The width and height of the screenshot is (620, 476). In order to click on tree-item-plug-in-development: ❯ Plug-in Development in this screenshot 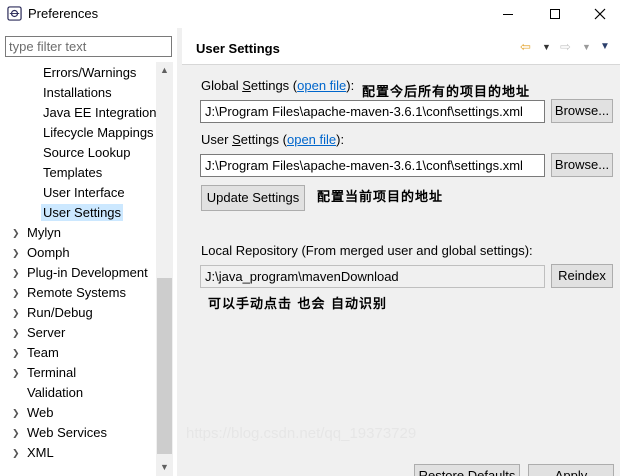, I will do `click(80, 273)`.